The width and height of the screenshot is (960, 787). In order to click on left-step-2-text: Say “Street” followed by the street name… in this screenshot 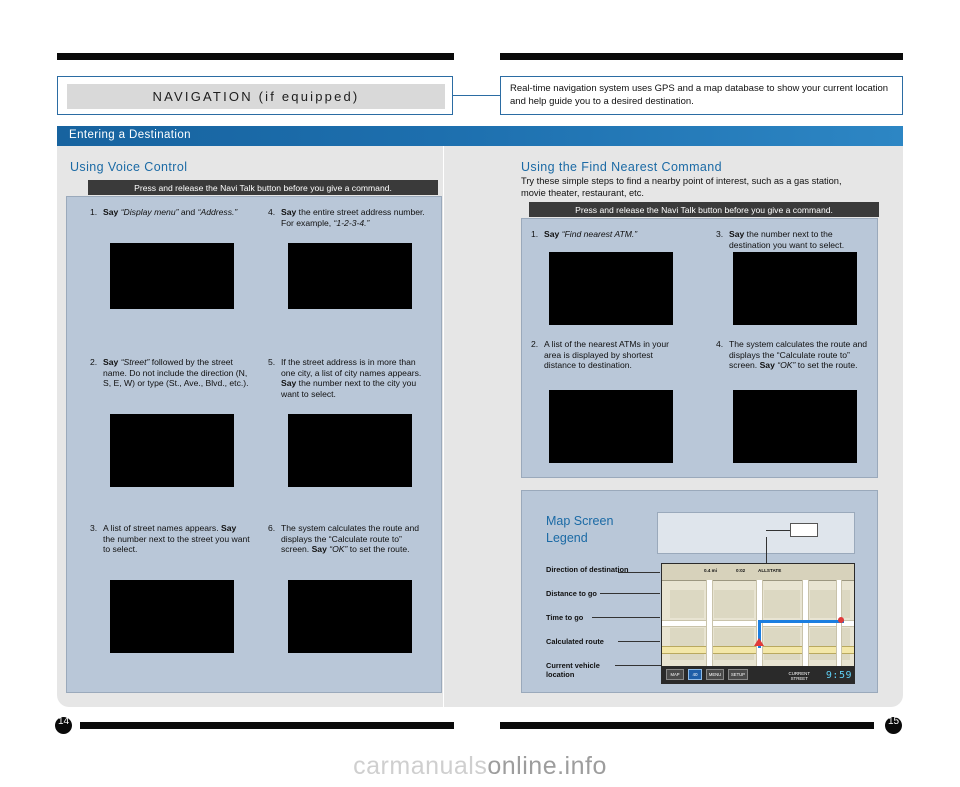, I will do `click(176, 373)`.